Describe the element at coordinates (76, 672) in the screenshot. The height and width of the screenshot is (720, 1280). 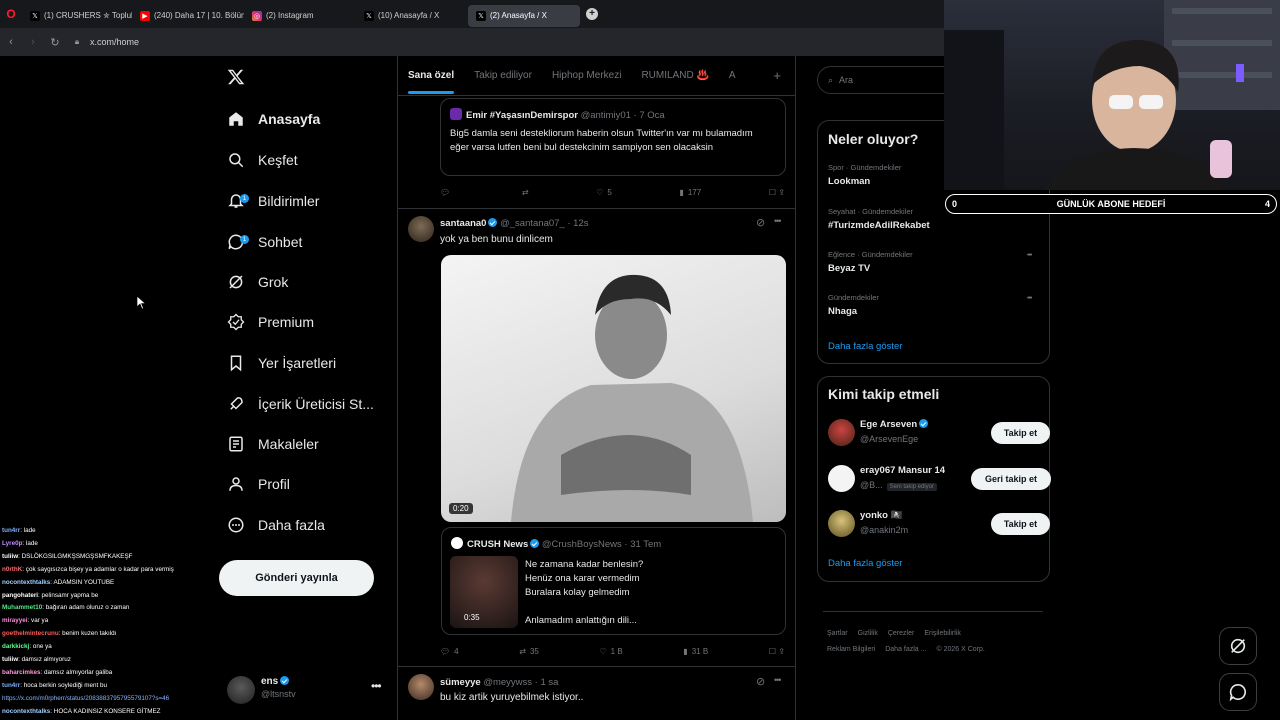
I see `chat-text: : damsız almıyorlar galiba` at that location.